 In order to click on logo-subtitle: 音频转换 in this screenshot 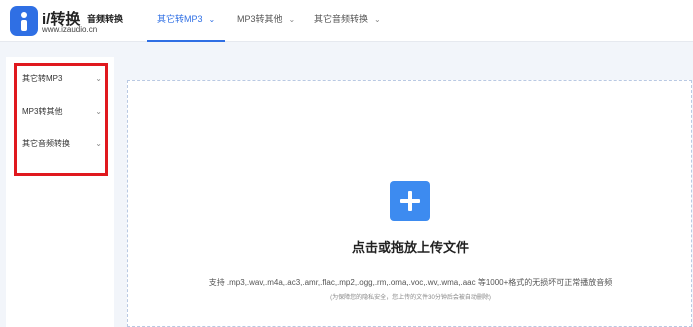, I will do `click(105, 19)`.